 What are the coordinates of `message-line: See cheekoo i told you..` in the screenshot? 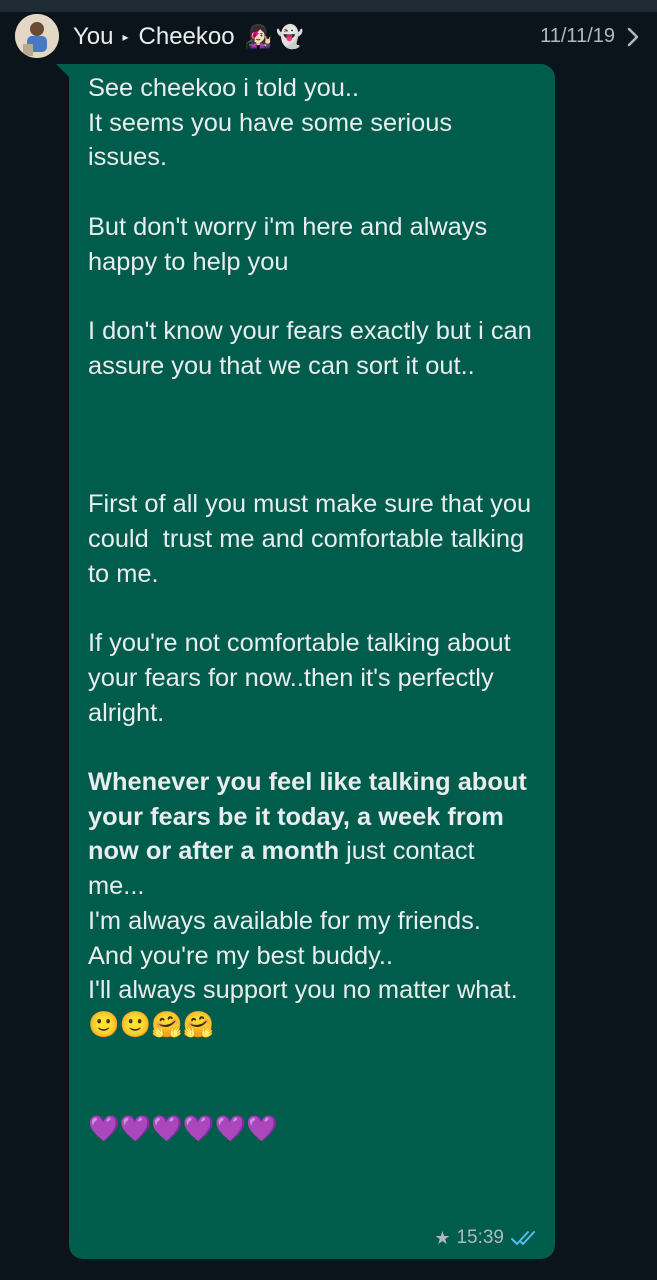 It's located at (224, 88).